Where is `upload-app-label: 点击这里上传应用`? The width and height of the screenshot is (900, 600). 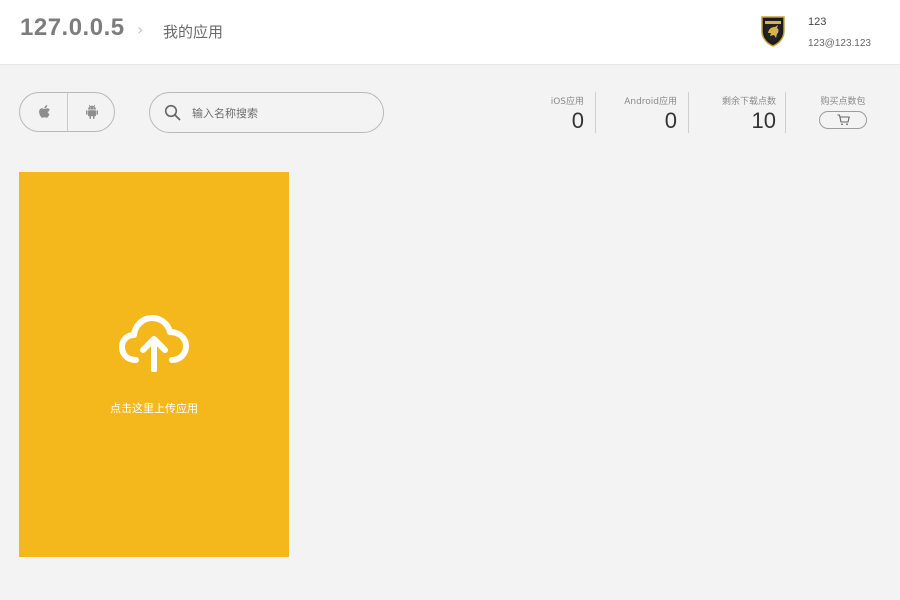 upload-app-label: 点击这里上传应用 is located at coordinates (154, 408).